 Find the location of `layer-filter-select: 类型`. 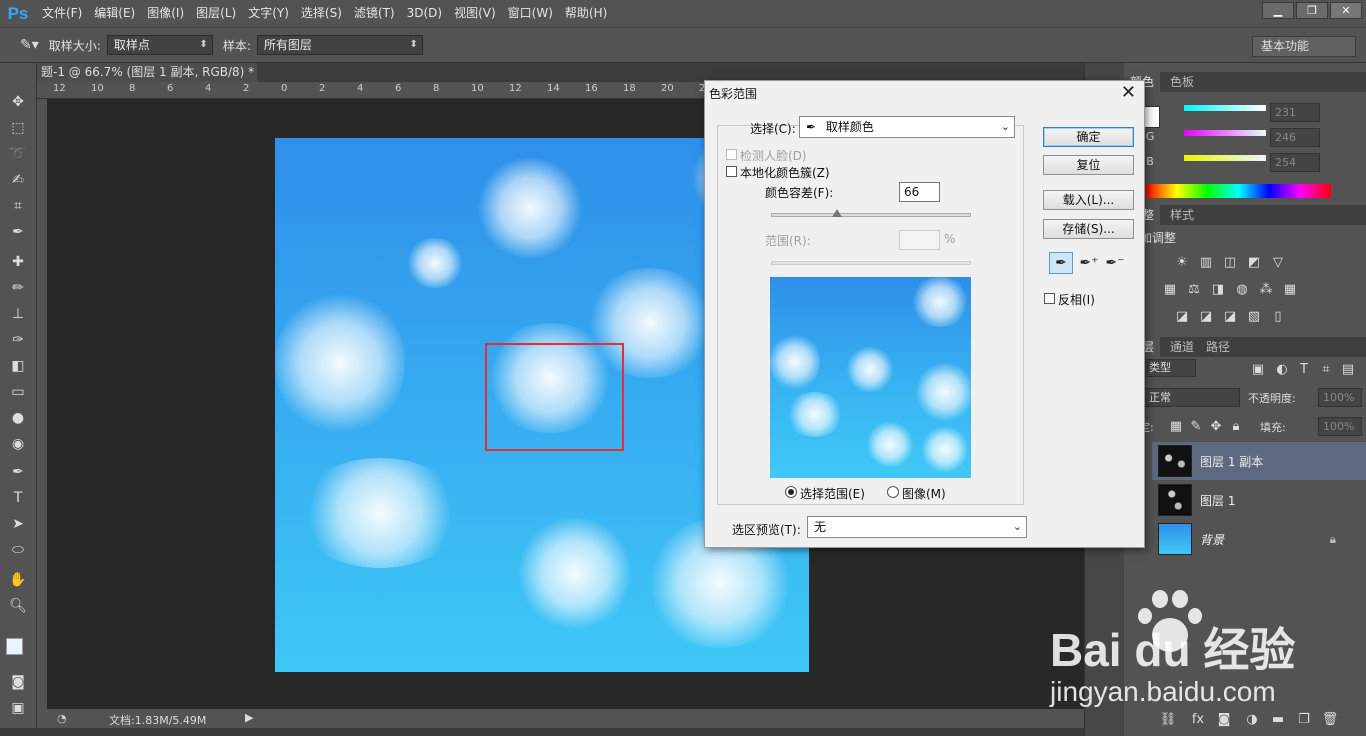

layer-filter-select: 类型 is located at coordinates (1170, 368).